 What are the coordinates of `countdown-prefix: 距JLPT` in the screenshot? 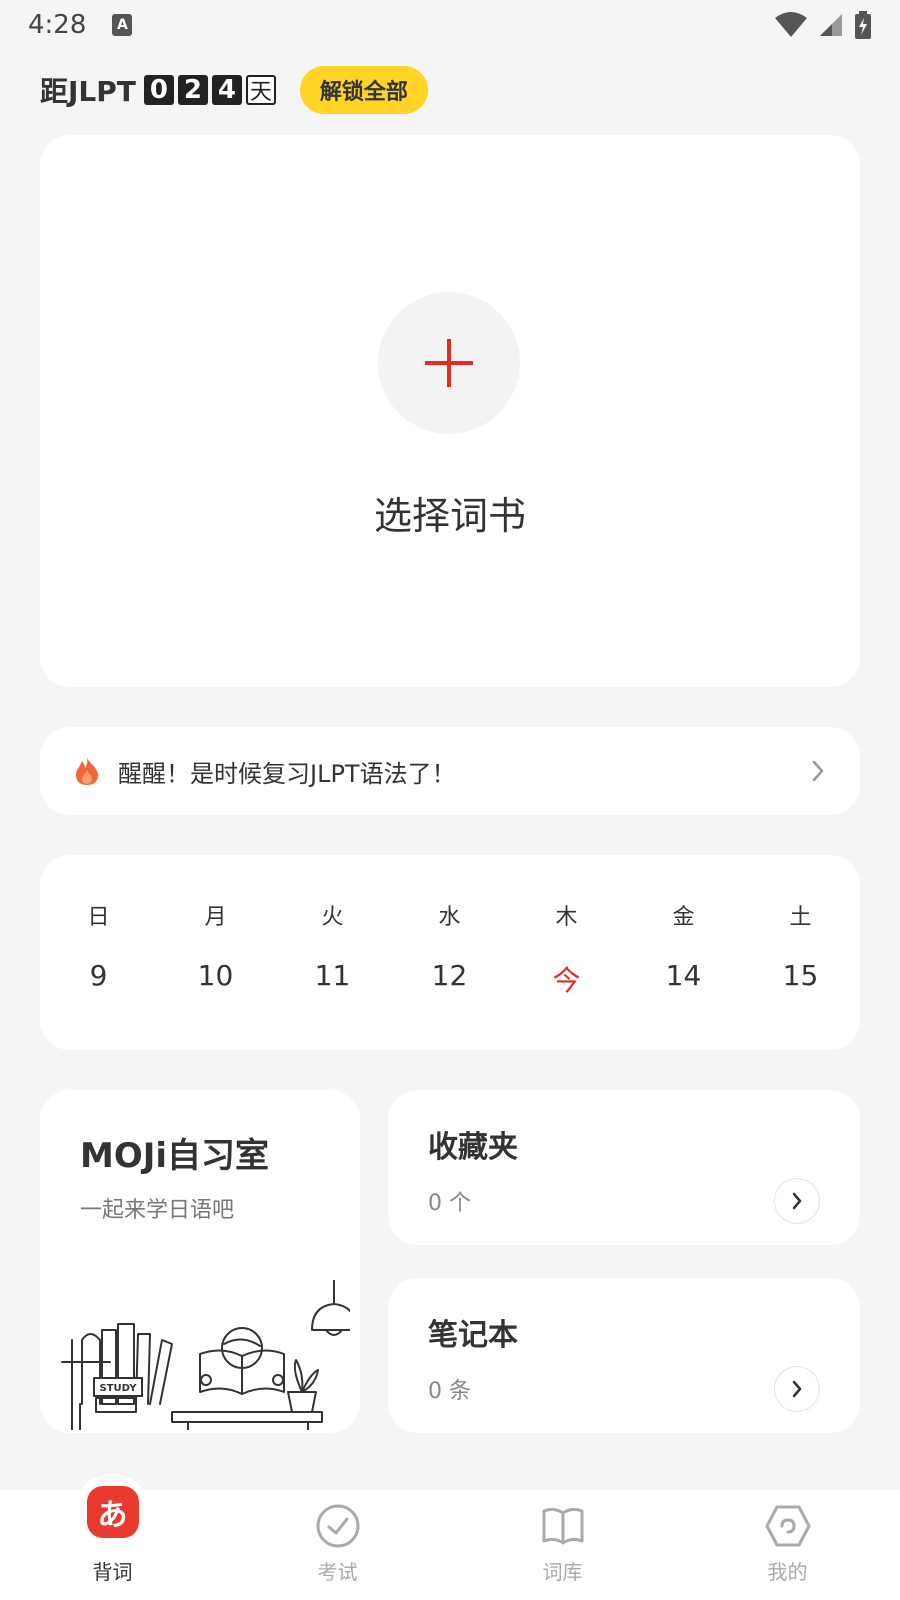 It's located at (88, 91).